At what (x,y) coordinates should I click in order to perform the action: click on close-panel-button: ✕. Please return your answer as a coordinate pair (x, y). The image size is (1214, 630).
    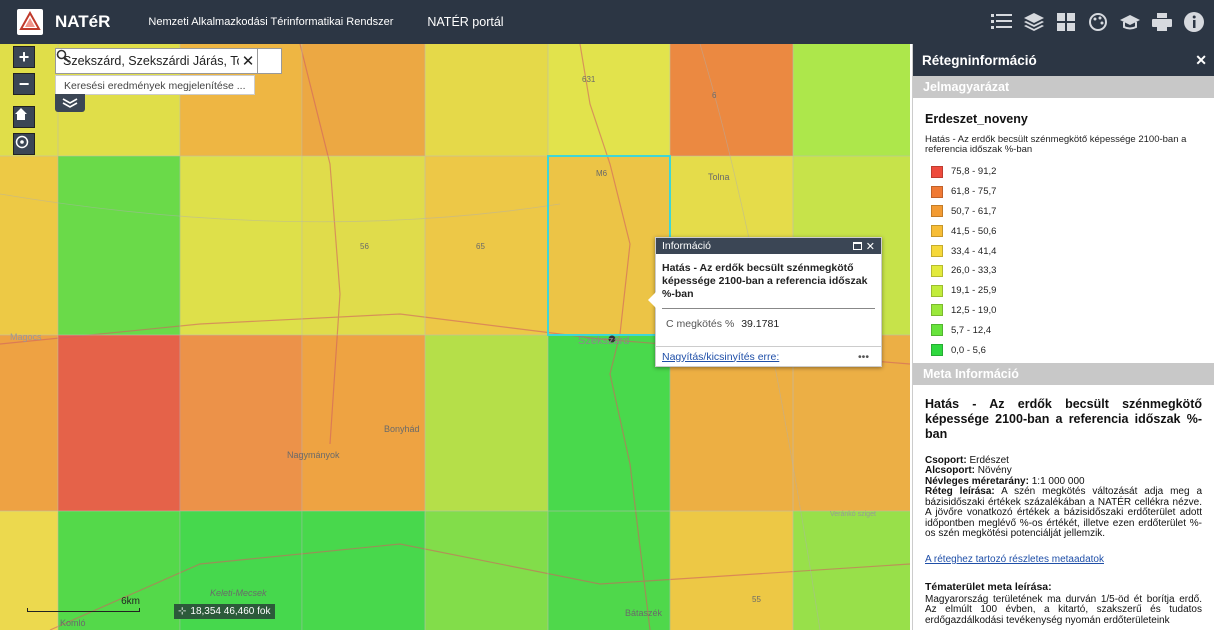
    Looking at the image, I should click on (1201, 60).